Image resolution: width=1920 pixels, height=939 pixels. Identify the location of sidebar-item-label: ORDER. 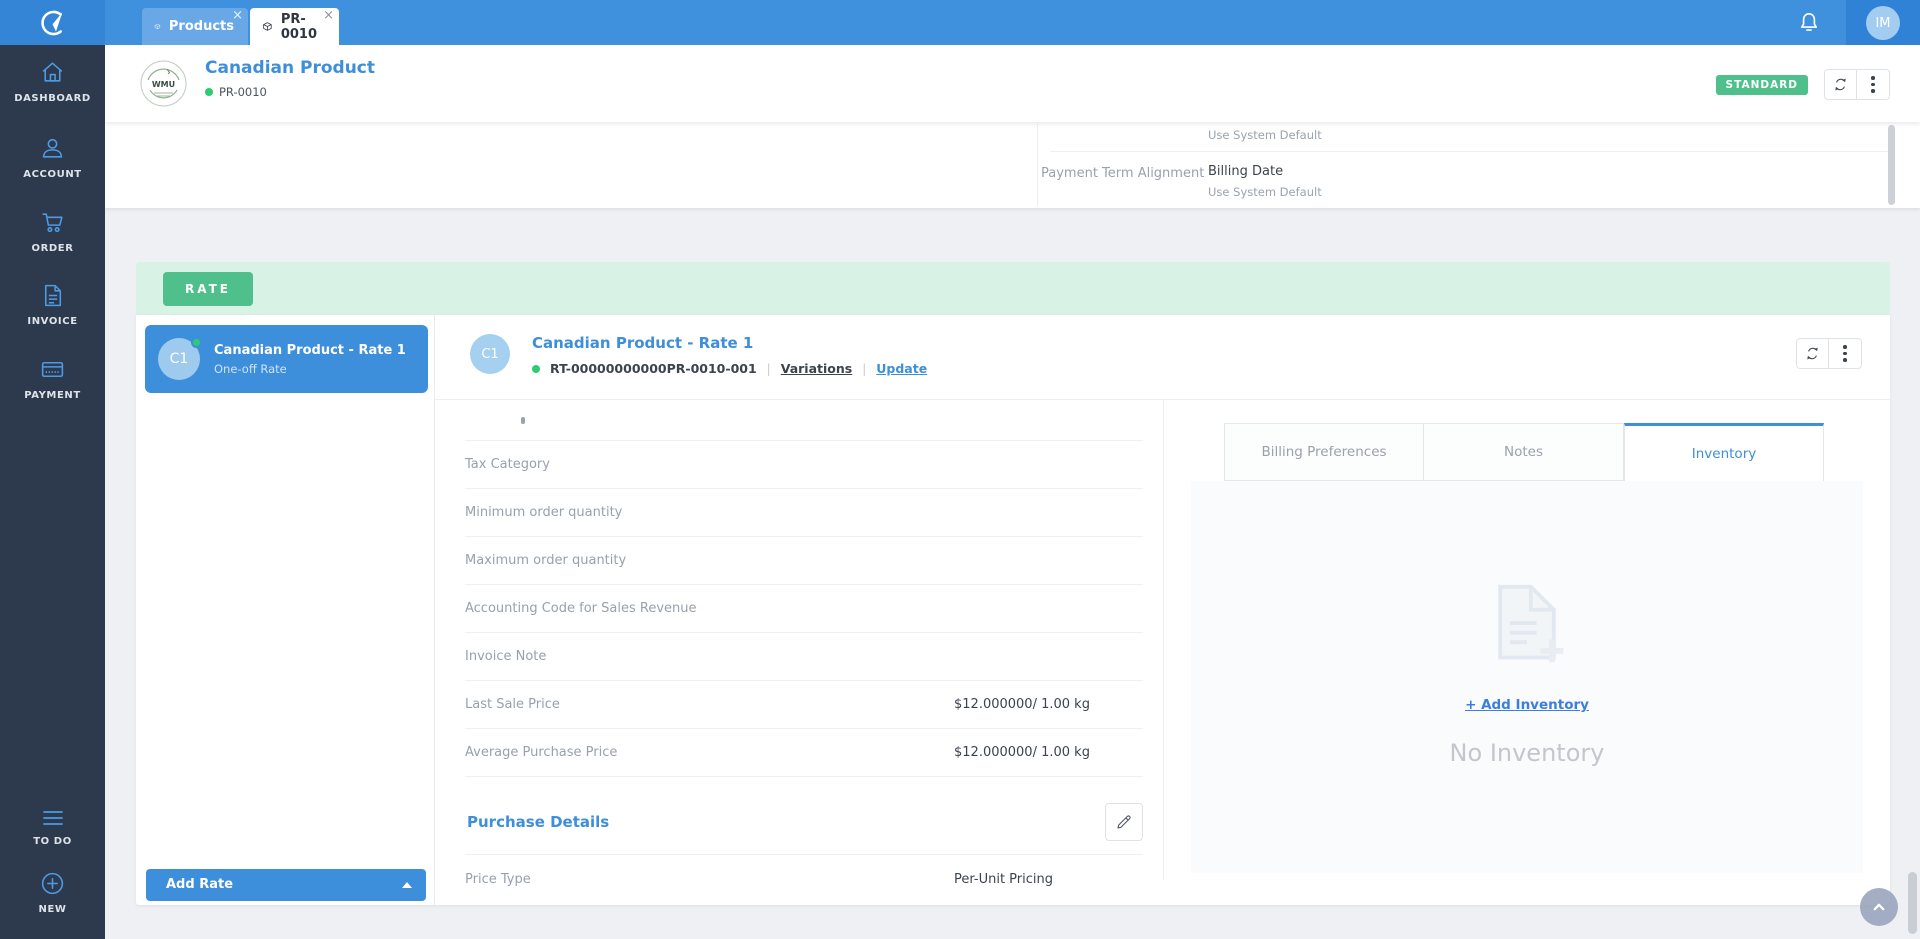
(52, 248).